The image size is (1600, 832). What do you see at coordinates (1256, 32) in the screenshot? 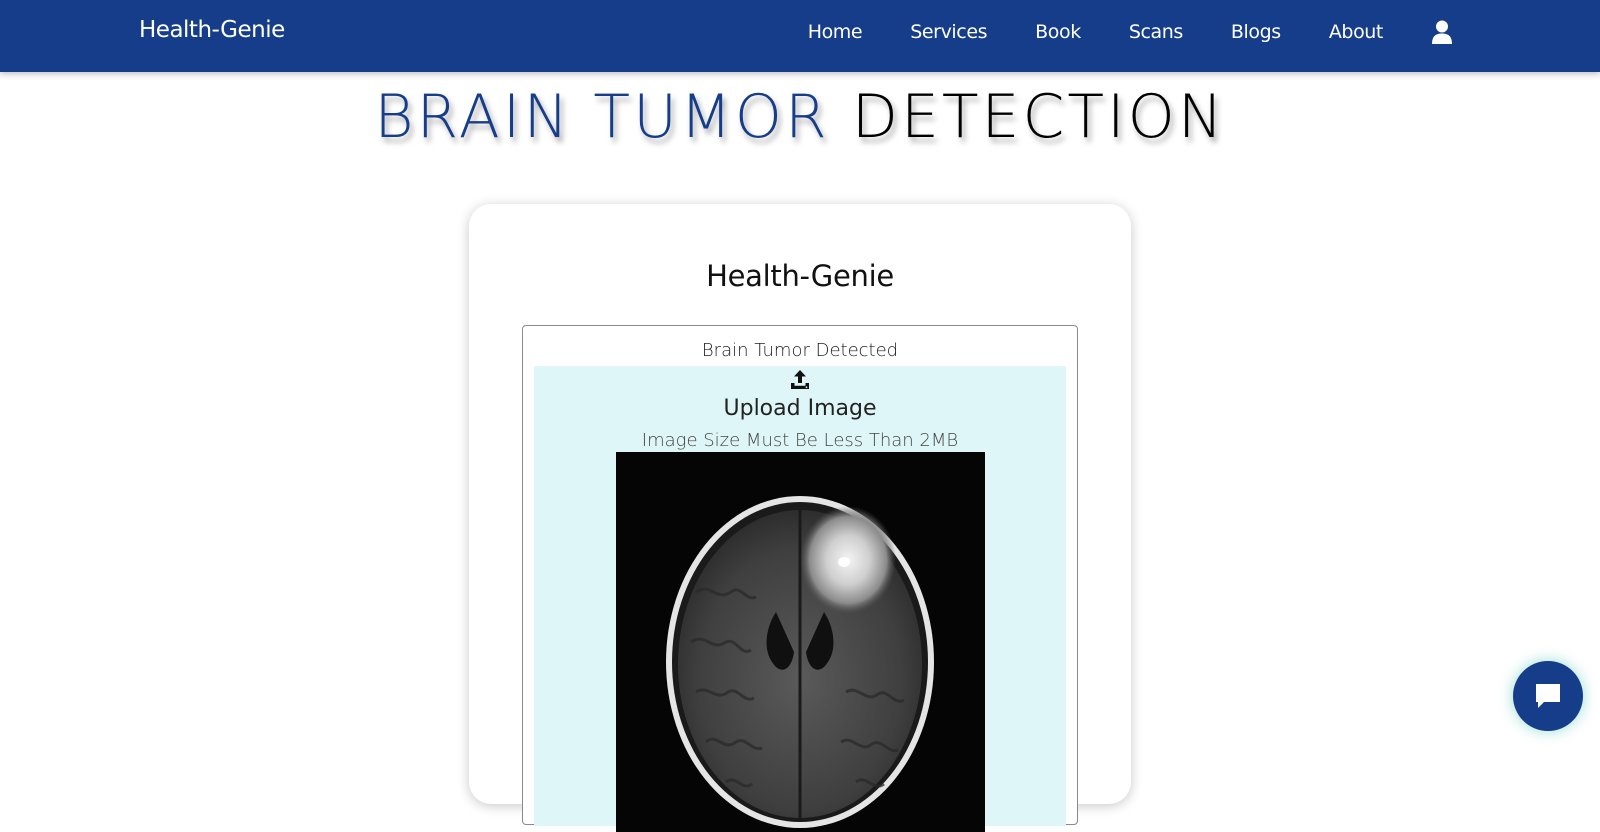
I see `nav-blogs: Blogs` at bounding box center [1256, 32].